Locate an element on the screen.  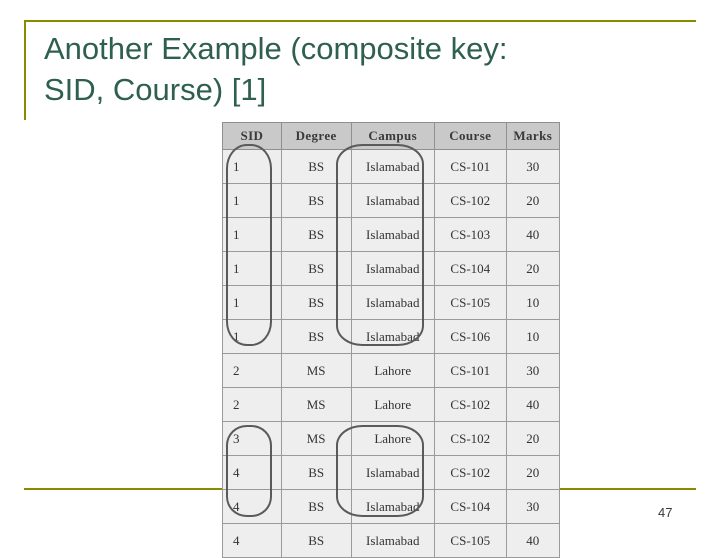
table-header-row: SID Degree Campus Course Marks is located at coordinates (391, 136).